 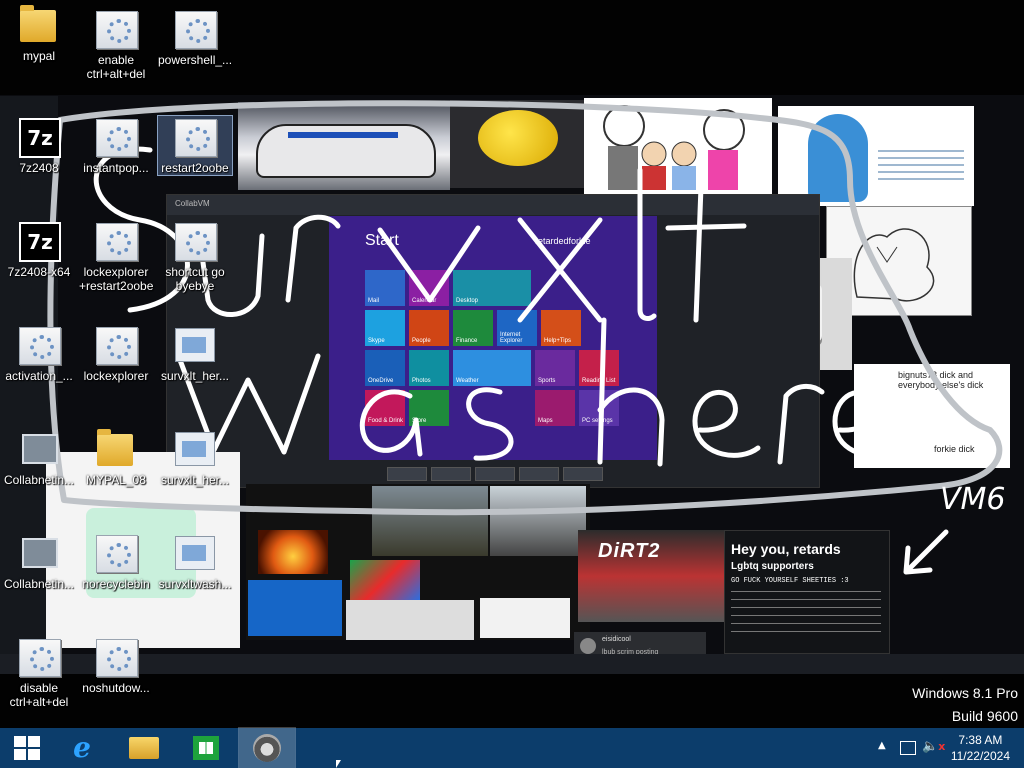 I want to click on chat-heading: Hey you, retards, so click(x=786, y=549).